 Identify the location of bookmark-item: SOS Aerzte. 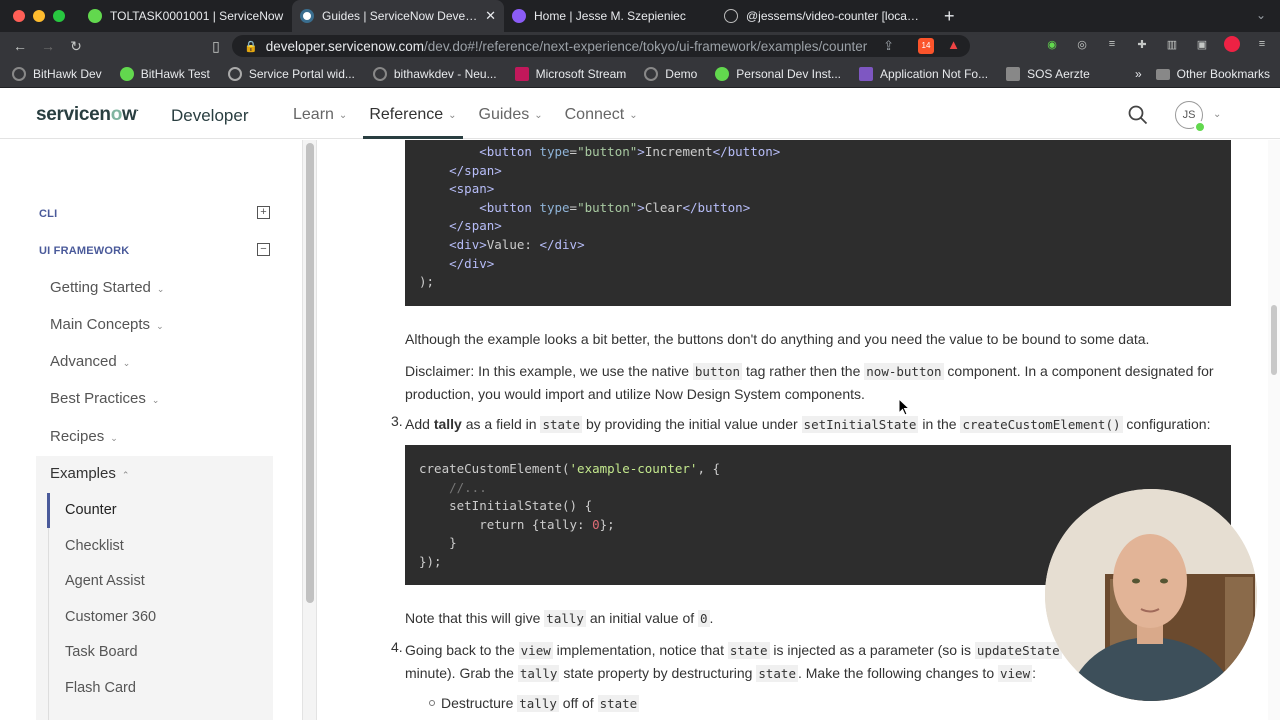
(1048, 73).